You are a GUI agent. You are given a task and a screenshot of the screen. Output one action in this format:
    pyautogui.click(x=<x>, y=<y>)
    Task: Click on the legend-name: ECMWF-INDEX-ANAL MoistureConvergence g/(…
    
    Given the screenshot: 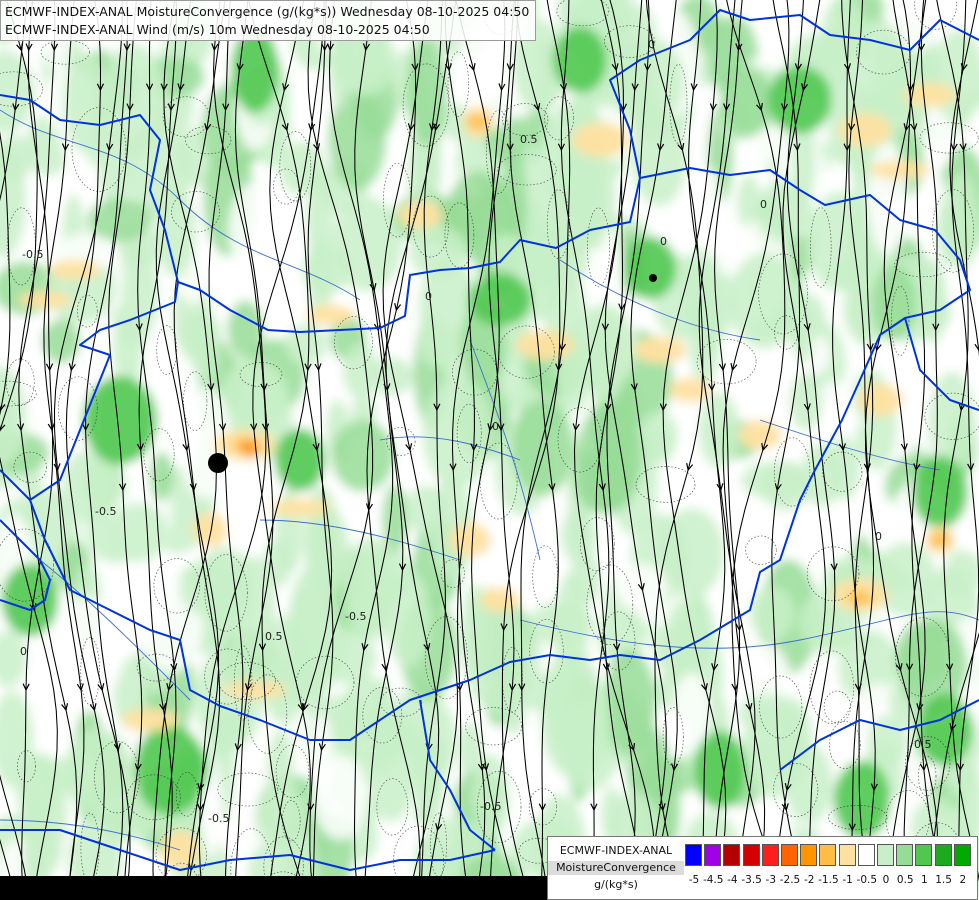 What is the action you would take?
    pyautogui.click(x=616, y=868)
    